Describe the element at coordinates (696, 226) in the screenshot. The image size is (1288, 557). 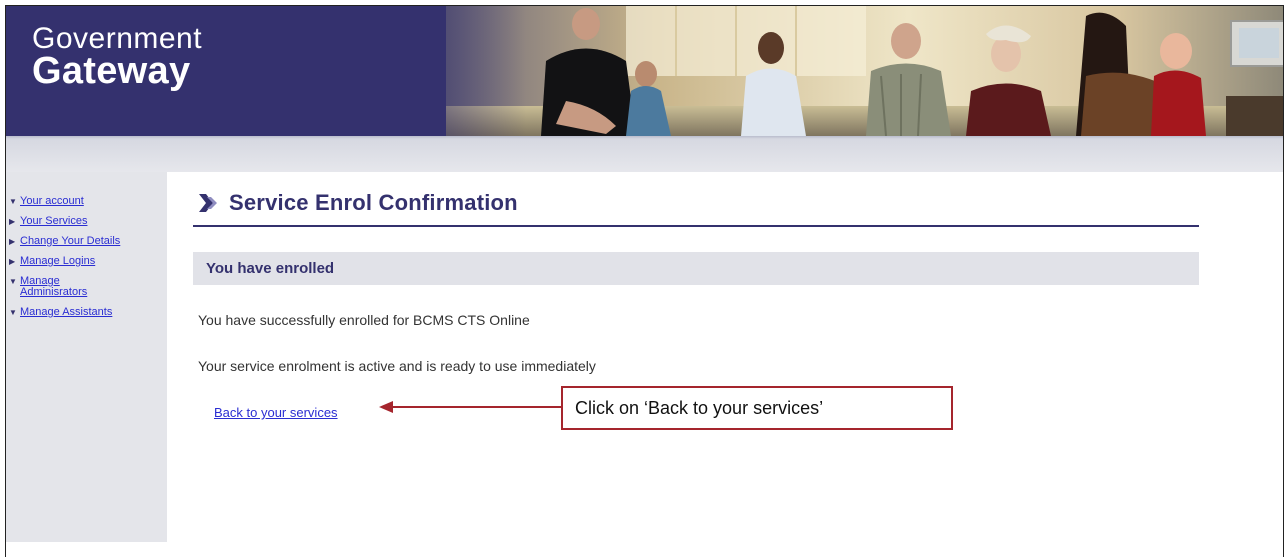
I see `title-divider` at that location.